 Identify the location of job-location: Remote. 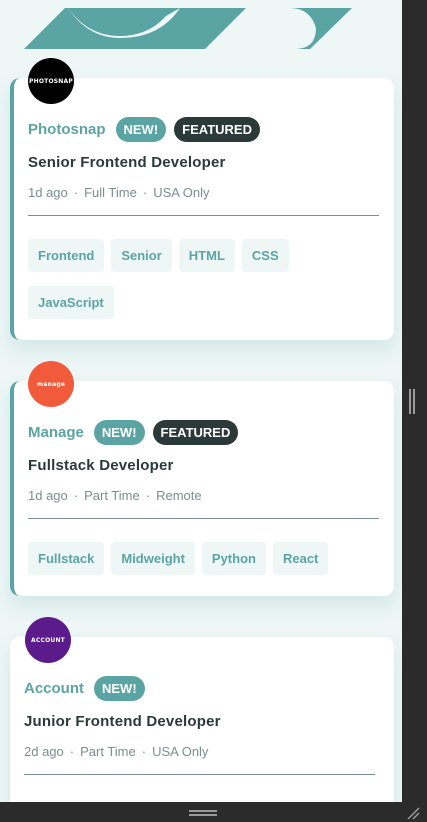
(179, 495).